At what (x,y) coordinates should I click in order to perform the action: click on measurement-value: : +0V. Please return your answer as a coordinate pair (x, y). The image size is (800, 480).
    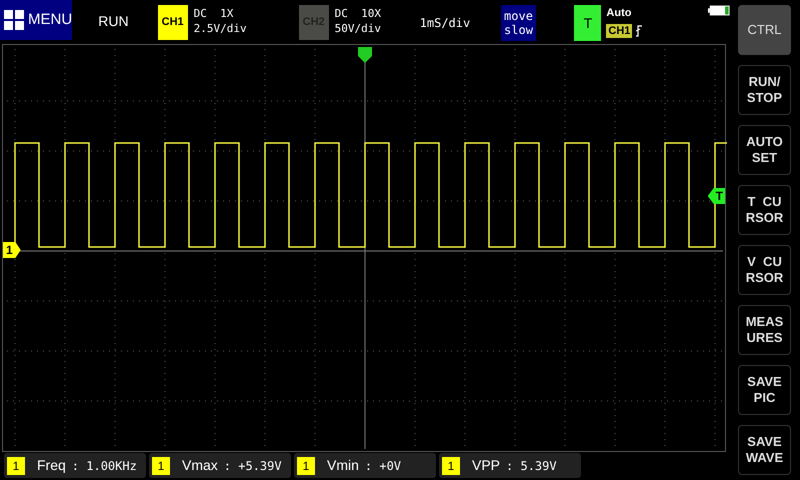
    Looking at the image, I should click on (383, 466).